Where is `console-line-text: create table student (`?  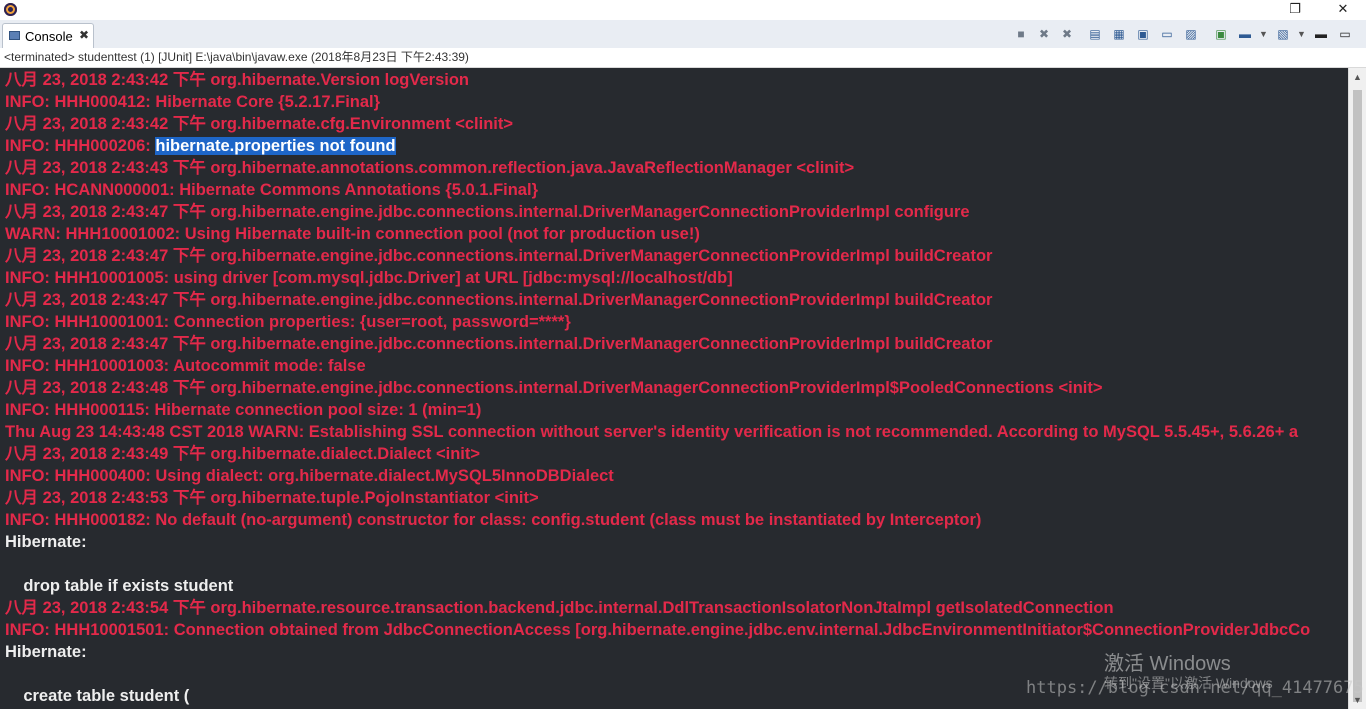
console-line-text: create table student ( is located at coordinates (97, 696).